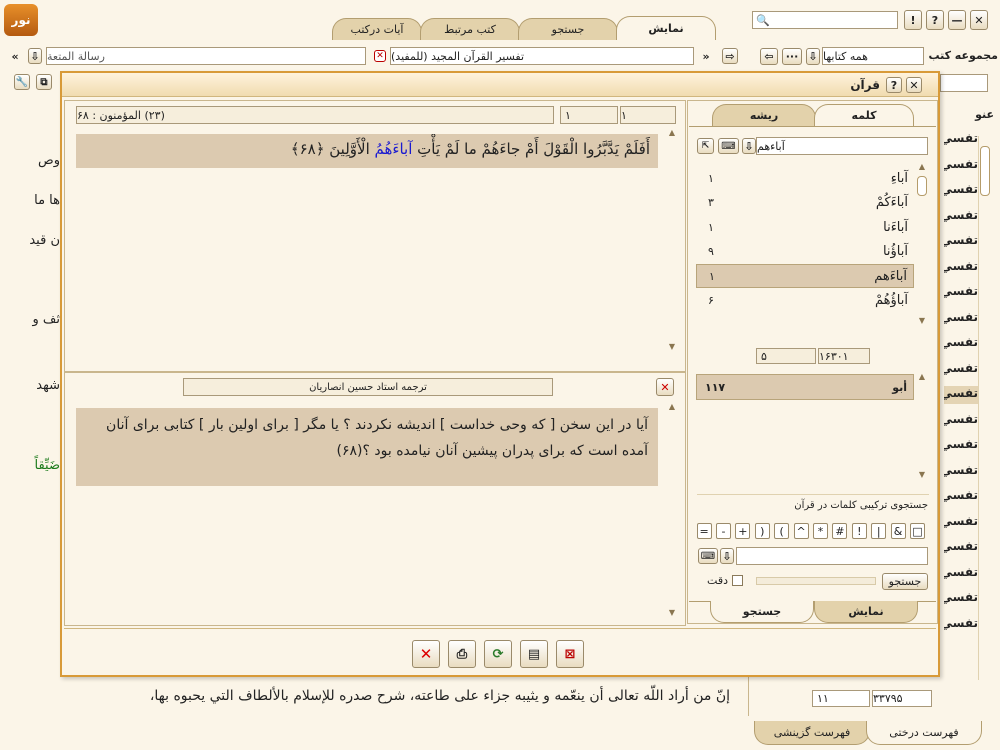 The image size is (1000, 750). Describe the element at coordinates (805, 178) in the screenshot. I see `word-list-item: ۱ آباءِ` at that location.